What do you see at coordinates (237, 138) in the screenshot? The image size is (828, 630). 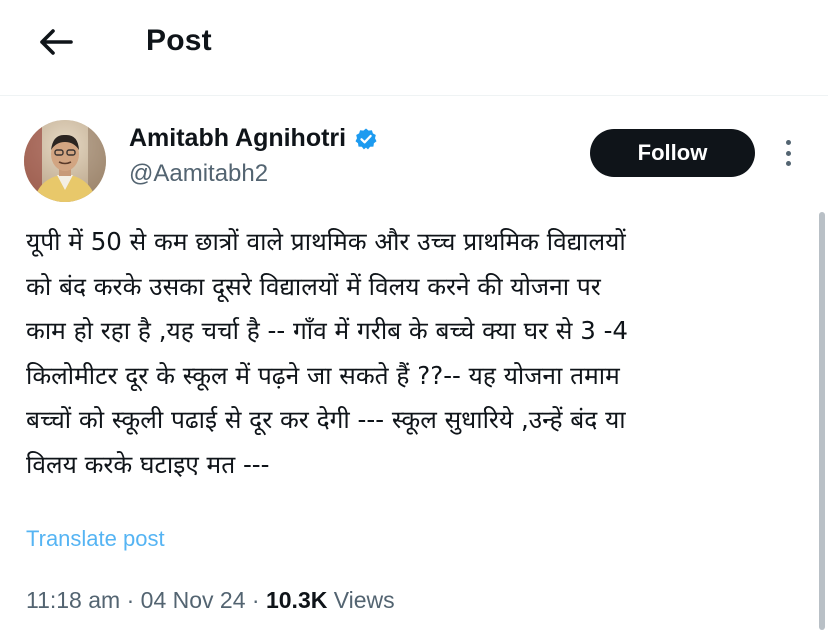 I see `author-display-name: Amitabh Agnihotri` at bounding box center [237, 138].